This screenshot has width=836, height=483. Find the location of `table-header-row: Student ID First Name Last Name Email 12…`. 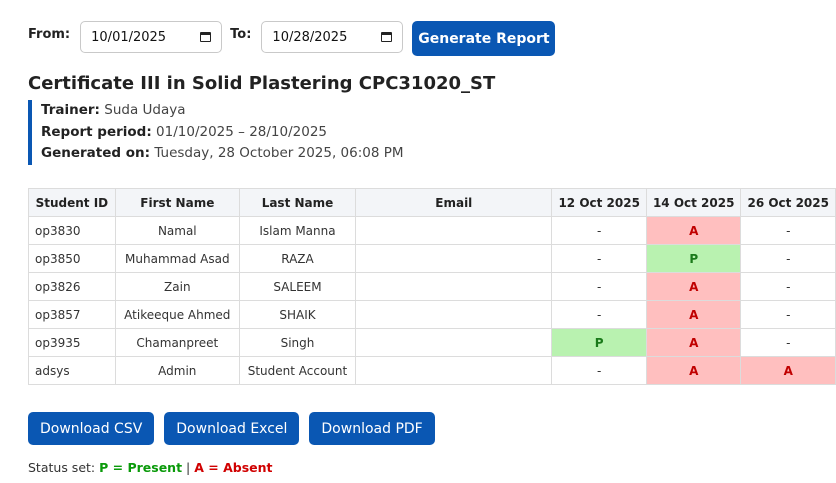

table-header-row: Student ID First Name Last Name Email 12… is located at coordinates (432, 202).